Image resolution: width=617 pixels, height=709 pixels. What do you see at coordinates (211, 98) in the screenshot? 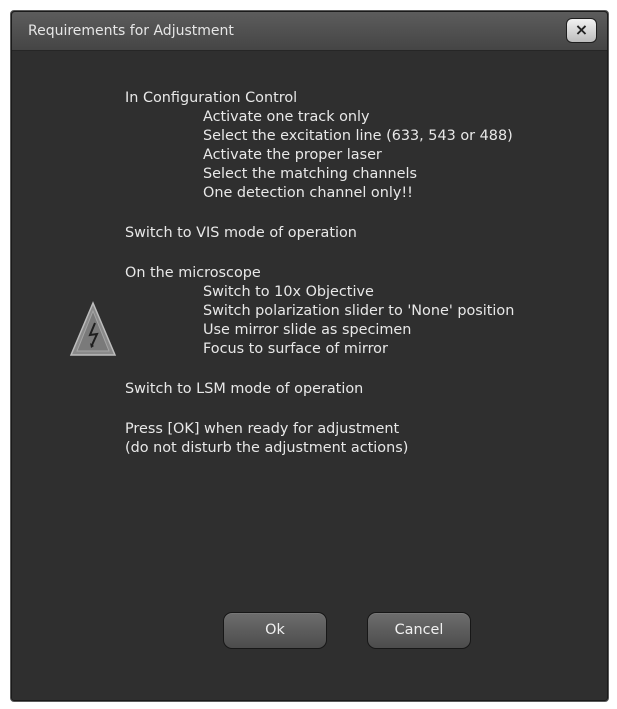
I see `config-heading: In Configuration Control` at bounding box center [211, 98].